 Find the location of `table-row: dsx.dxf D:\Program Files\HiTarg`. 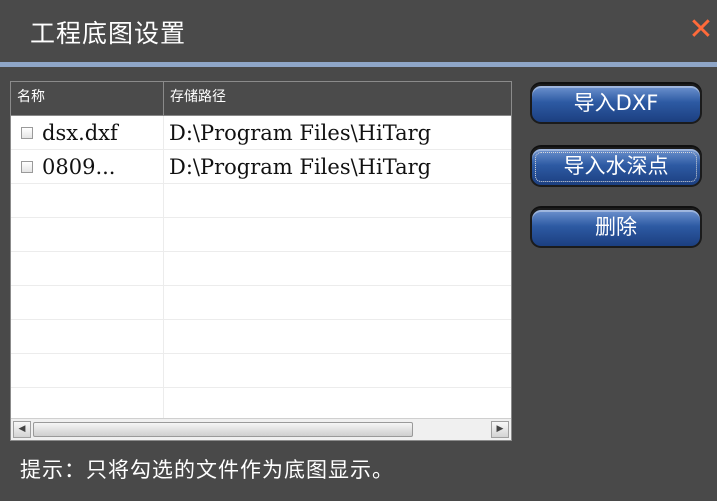

table-row: dsx.dxf D:\Program Files\HiTarg is located at coordinates (261, 133).